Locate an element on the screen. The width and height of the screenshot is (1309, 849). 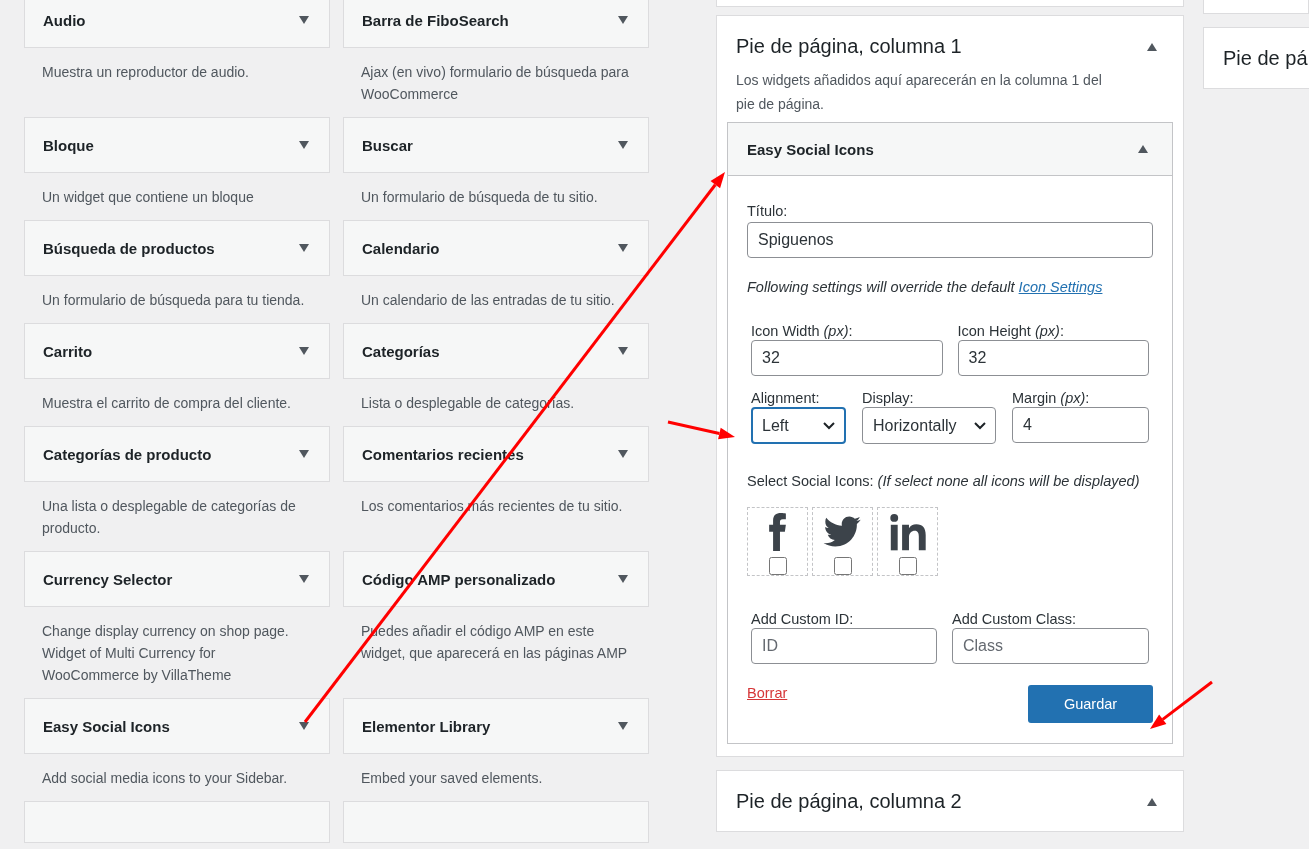
field-label: Add Custom Class: is located at coordinates (1015, 619).